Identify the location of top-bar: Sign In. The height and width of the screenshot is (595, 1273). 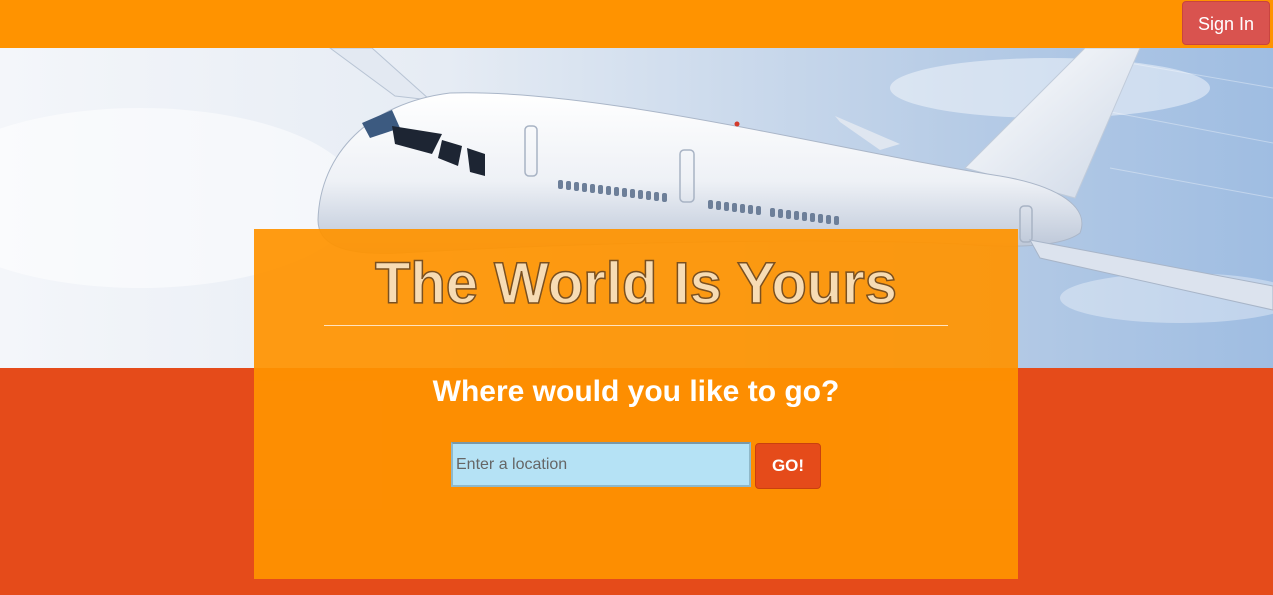
(636, 24).